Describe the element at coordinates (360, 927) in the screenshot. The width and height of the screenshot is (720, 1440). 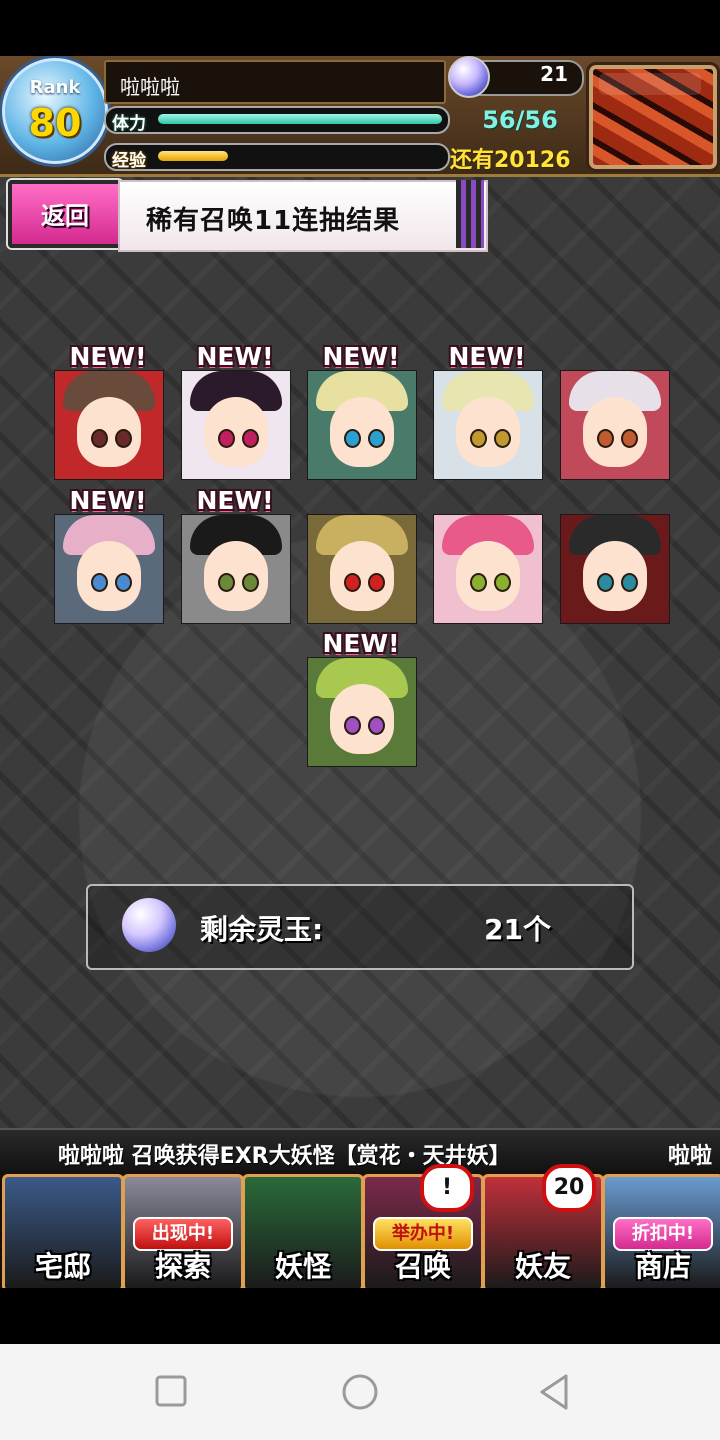
I see `remaining-jade-box: 剩余灵玉: 21个` at that location.